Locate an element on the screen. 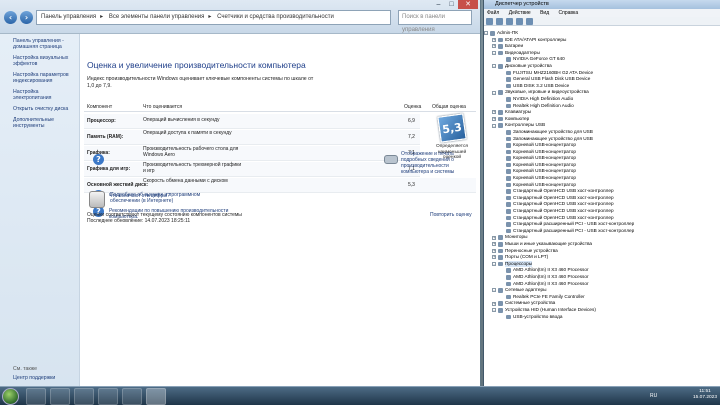 The image size is (720, 405). menu-action: Действие is located at coordinates (520, 13).